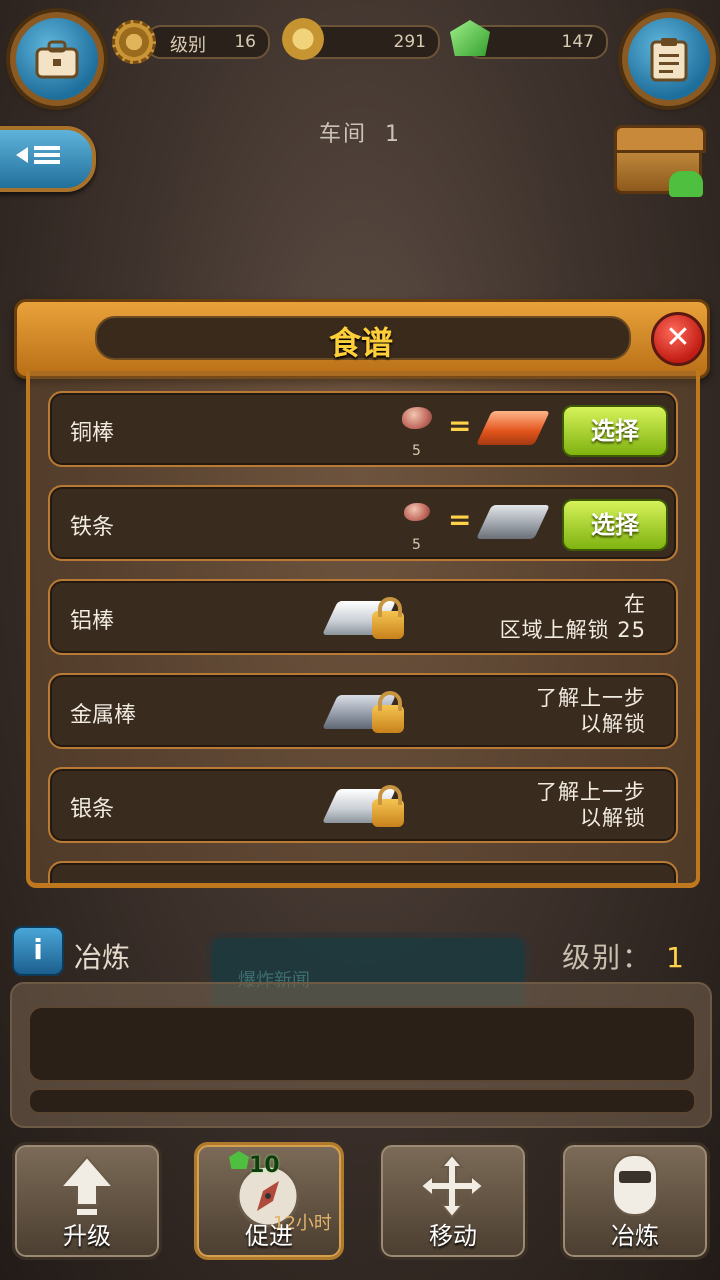 This screenshot has height=1280, width=720. I want to click on level-label: 级别, so click(188, 45).